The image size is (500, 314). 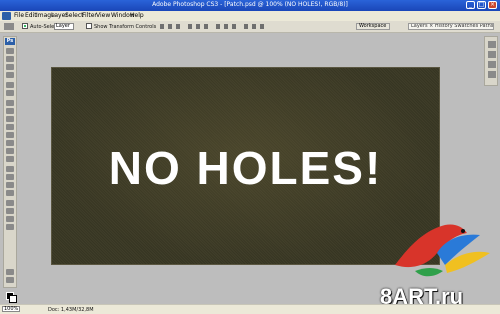 I want to click on type-tool-icon, so click(x=10, y=177).